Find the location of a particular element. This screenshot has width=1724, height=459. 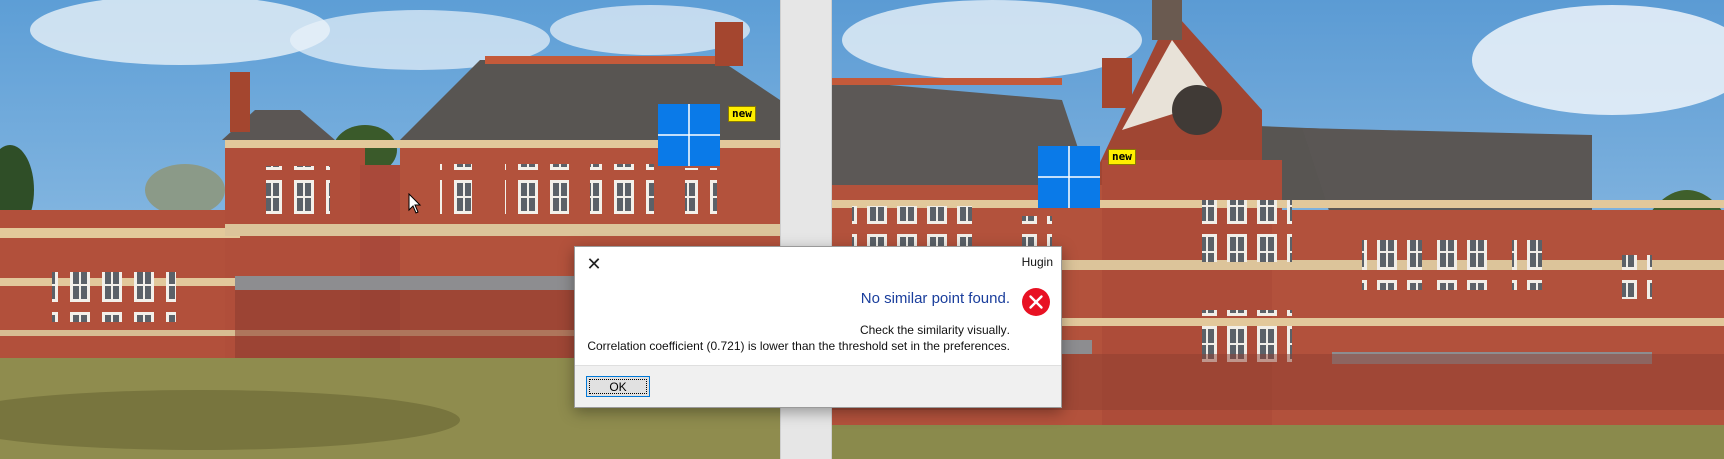

dialog-heading: .No similar point found is located at coordinates (935, 298).